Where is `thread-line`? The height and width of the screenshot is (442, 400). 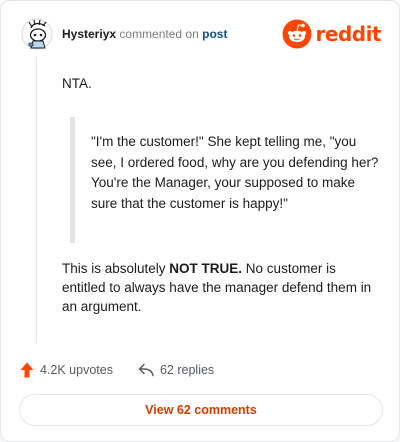 thread-line is located at coordinates (36, 200).